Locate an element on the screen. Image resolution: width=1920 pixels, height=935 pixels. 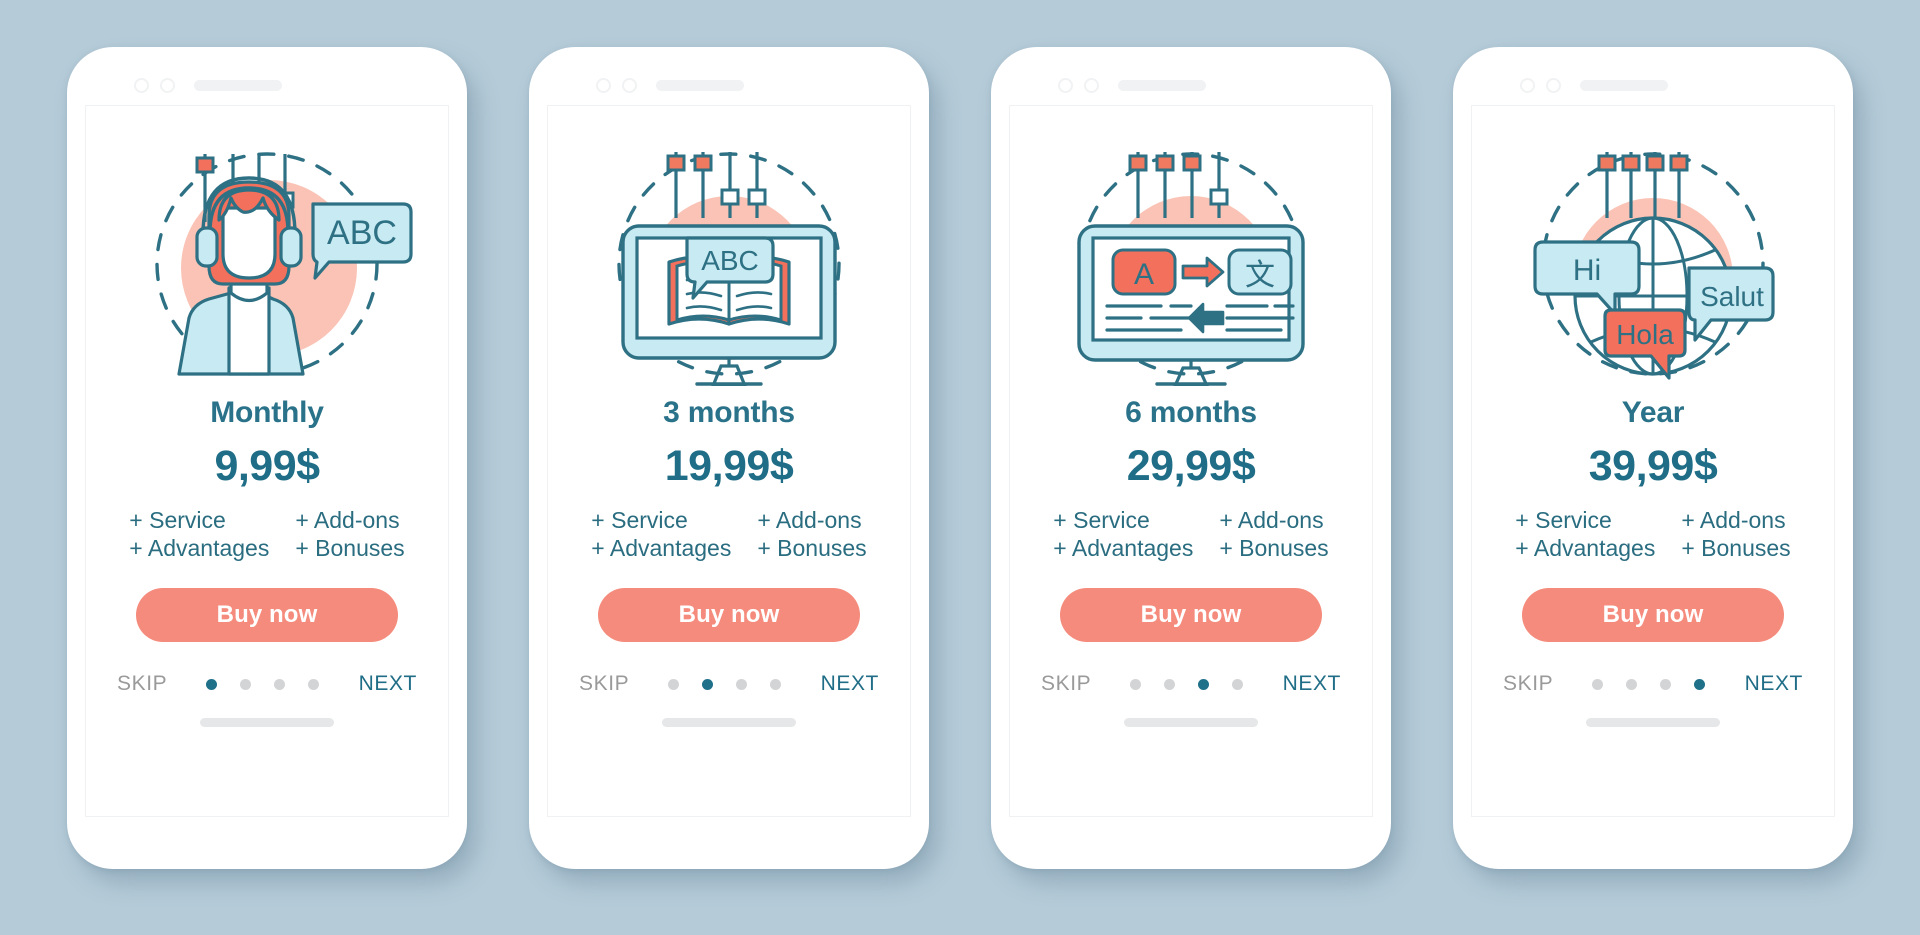
plan-title: 6 months is located at coordinates (1191, 412).